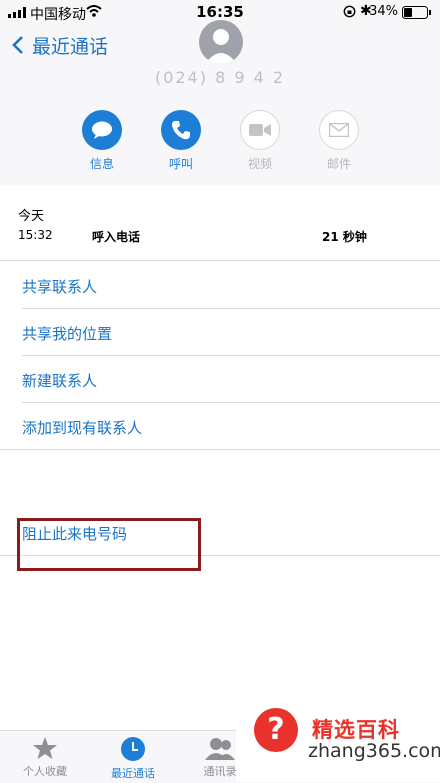 The image size is (440, 783). What do you see at coordinates (67, 333) in the screenshot?
I see `share-location-item: 共享我的位置` at bounding box center [67, 333].